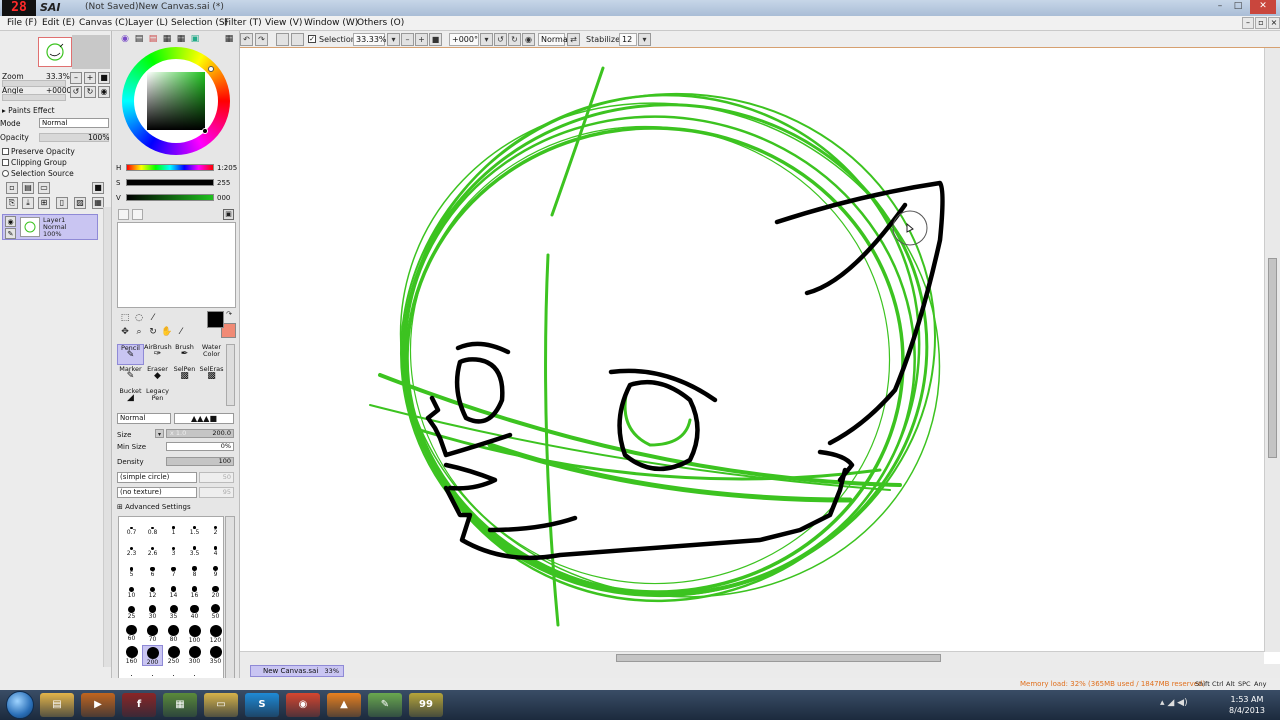  Describe the element at coordinates (303, 705) in the screenshot. I see `taskbar-chrome-icon: ◉` at that location.